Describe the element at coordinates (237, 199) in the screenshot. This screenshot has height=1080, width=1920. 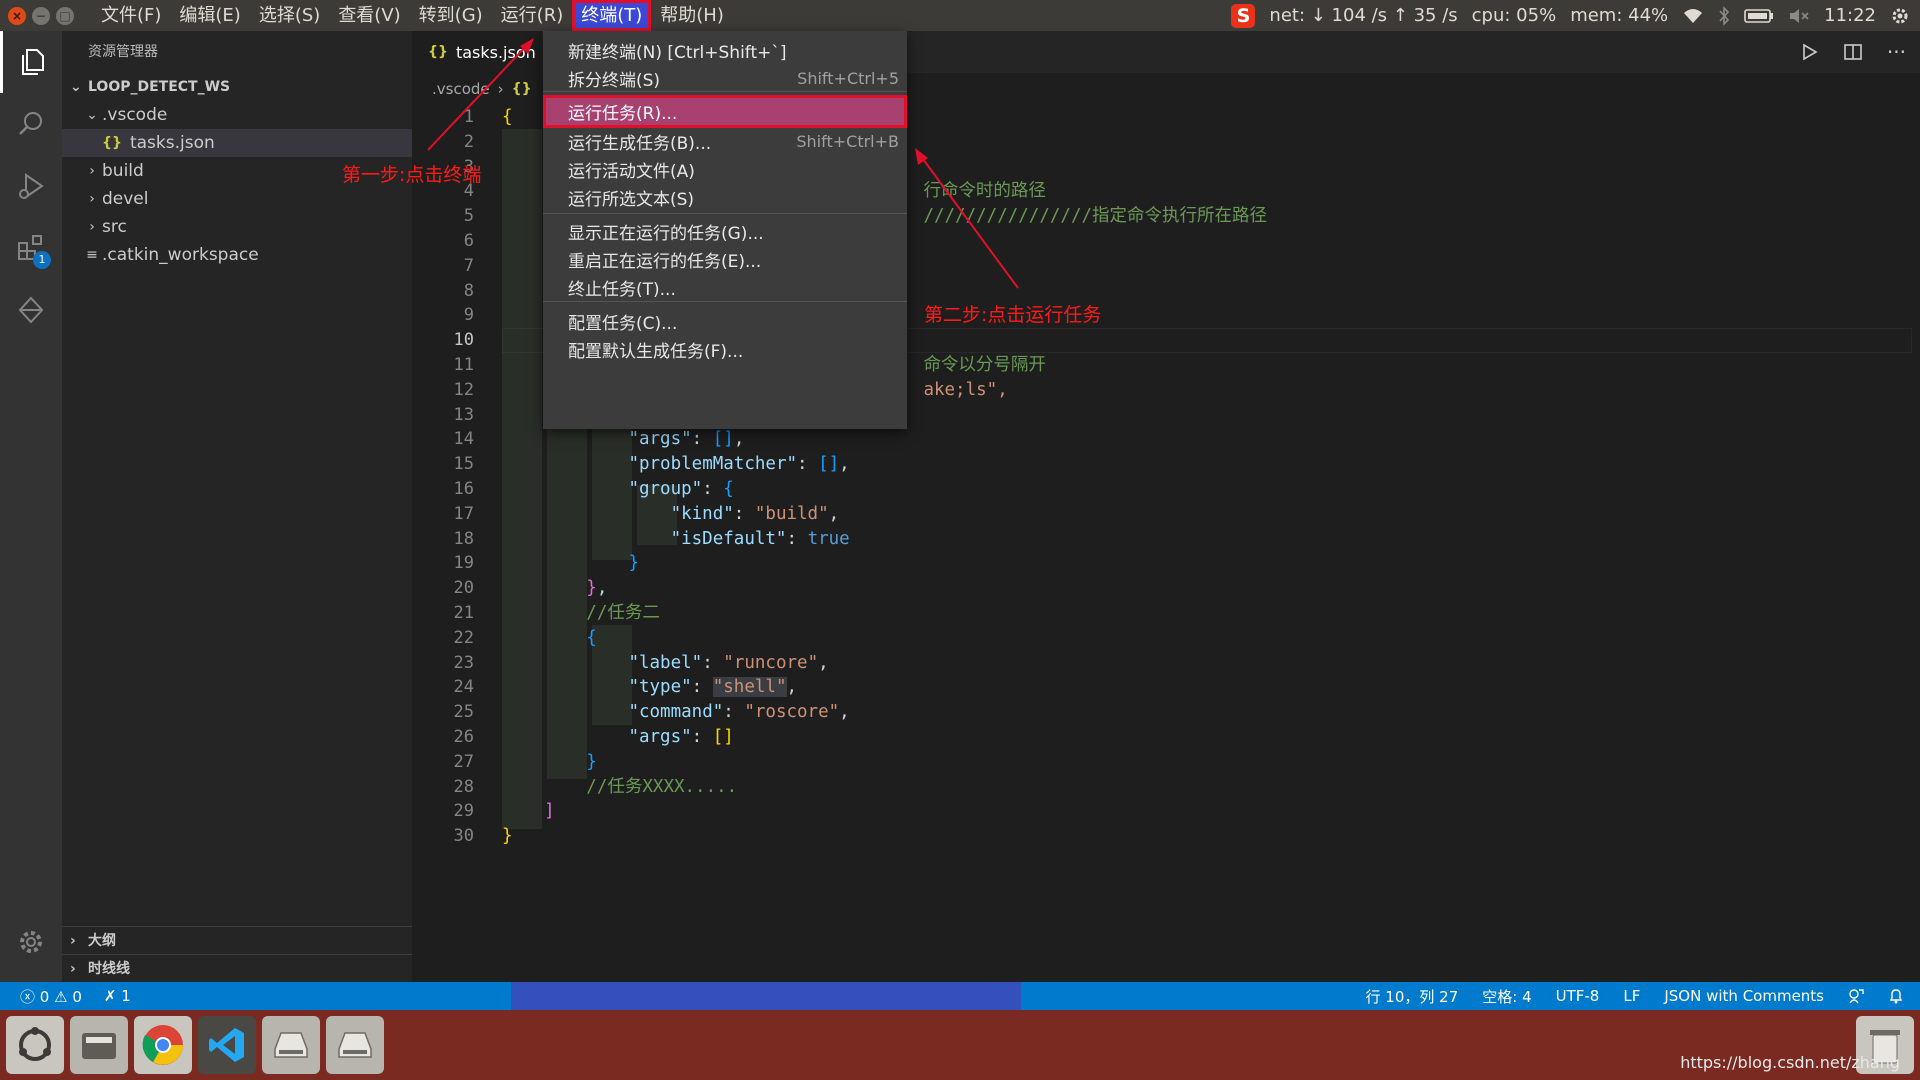
I see `tree-item: › devel` at that location.